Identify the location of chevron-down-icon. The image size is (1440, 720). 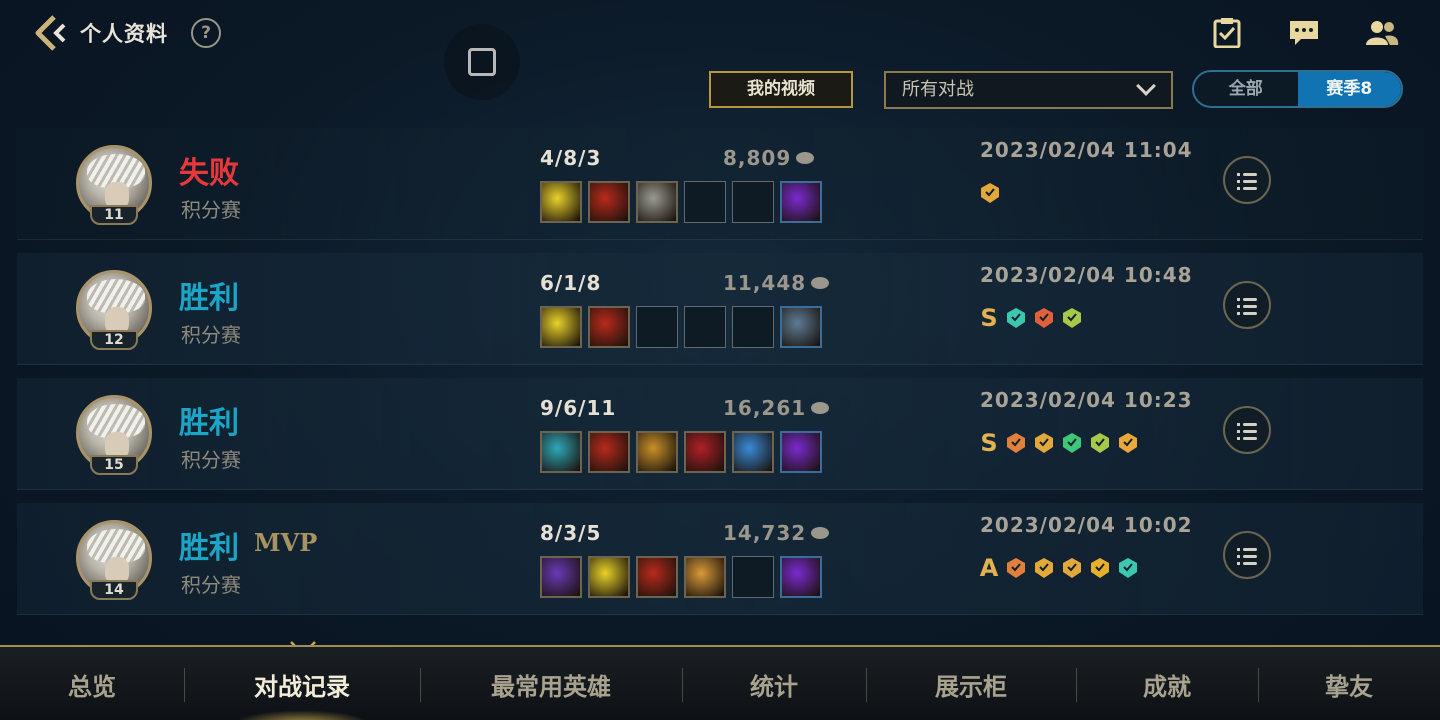
(1146, 86).